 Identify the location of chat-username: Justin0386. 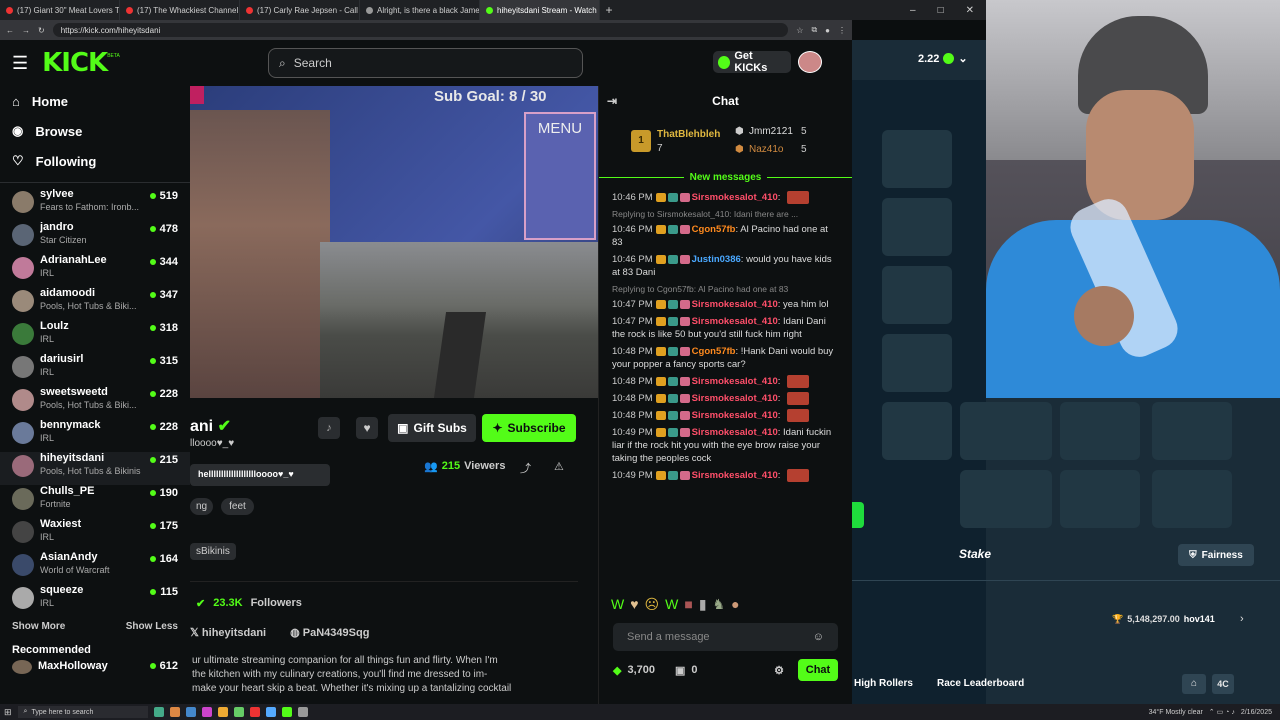
(716, 259).